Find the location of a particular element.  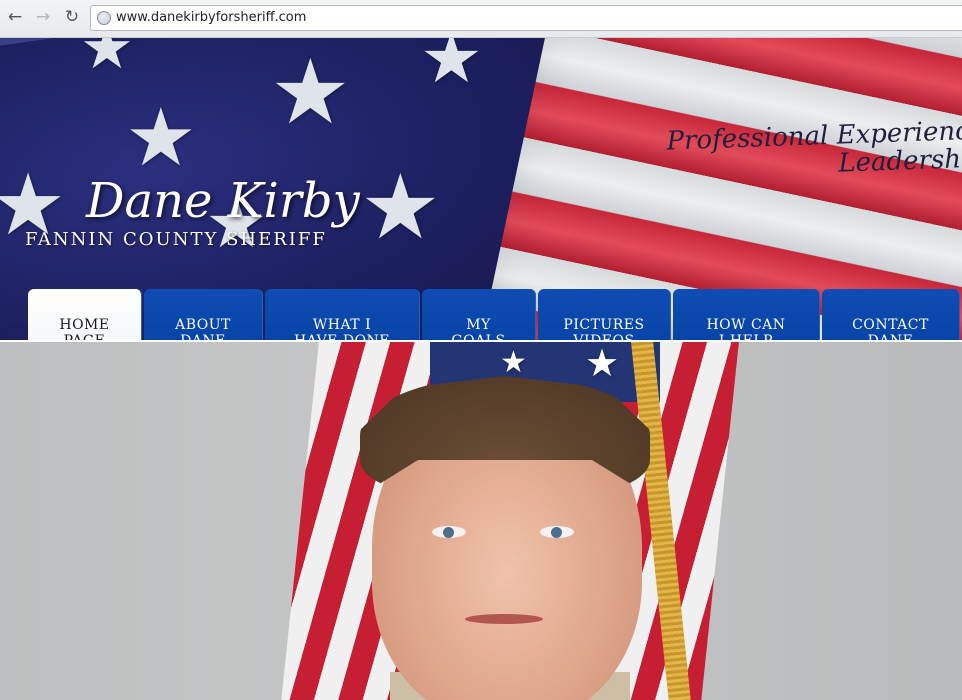

back-arrow-icon: ← is located at coordinates (15, 17).